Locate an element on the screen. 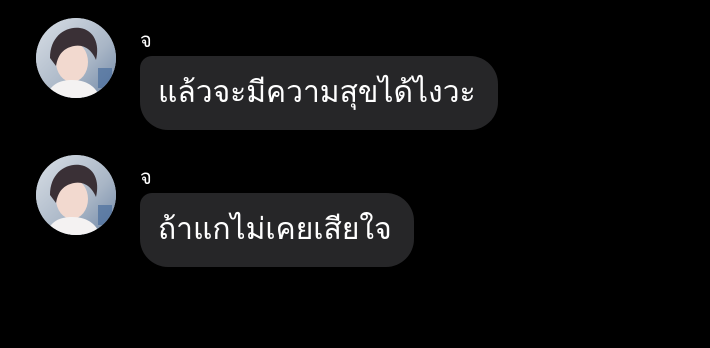 Image resolution: width=710 pixels, height=348 pixels. message-bubble: ถ้าแกไม่เคยเสียใจ is located at coordinates (277, 230).